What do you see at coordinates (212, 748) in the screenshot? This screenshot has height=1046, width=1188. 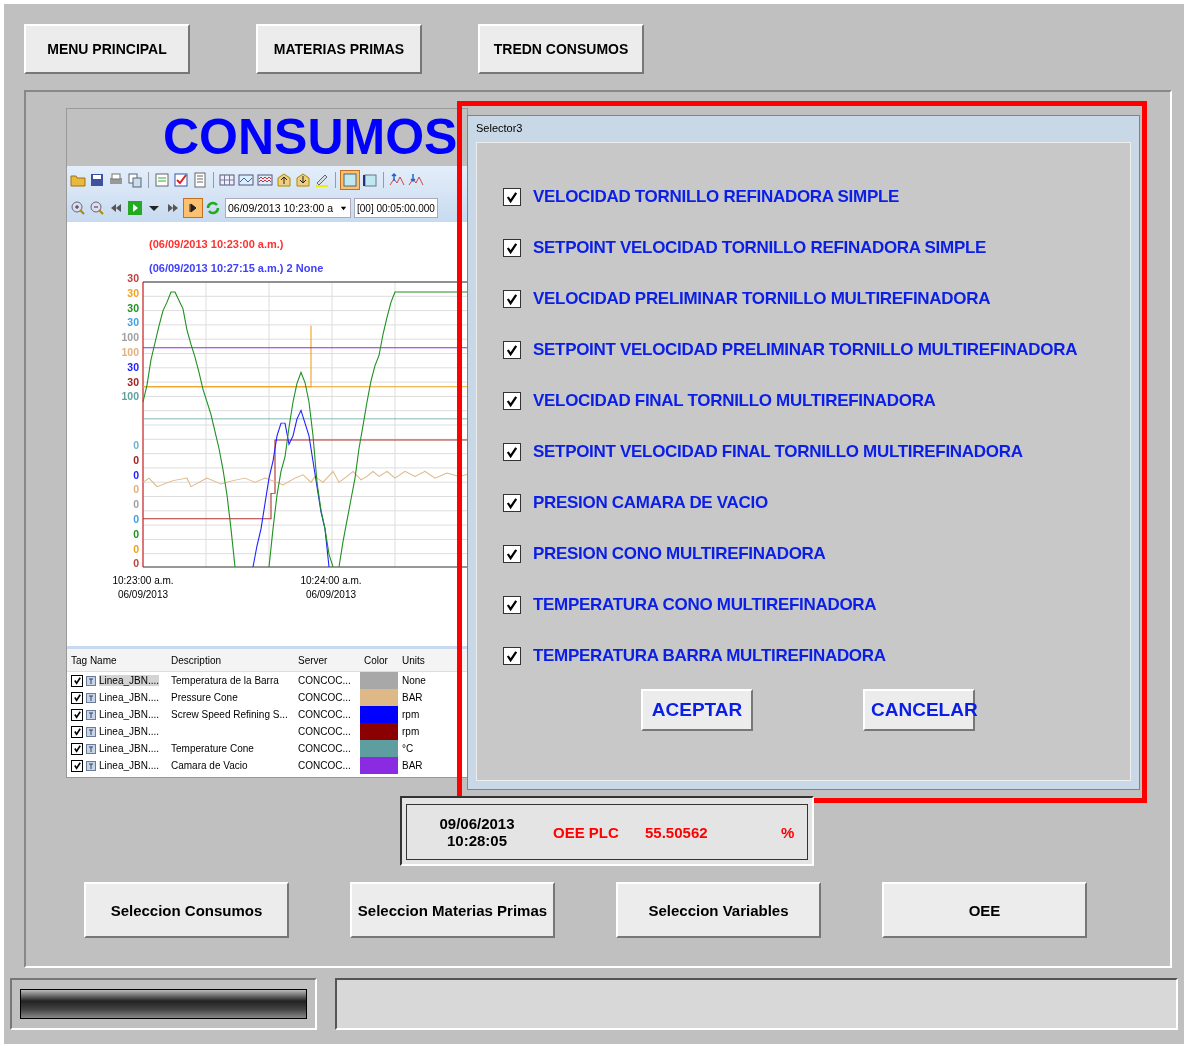 I see `description-cell: Temperature Cone` at bounding box center [212, 748].